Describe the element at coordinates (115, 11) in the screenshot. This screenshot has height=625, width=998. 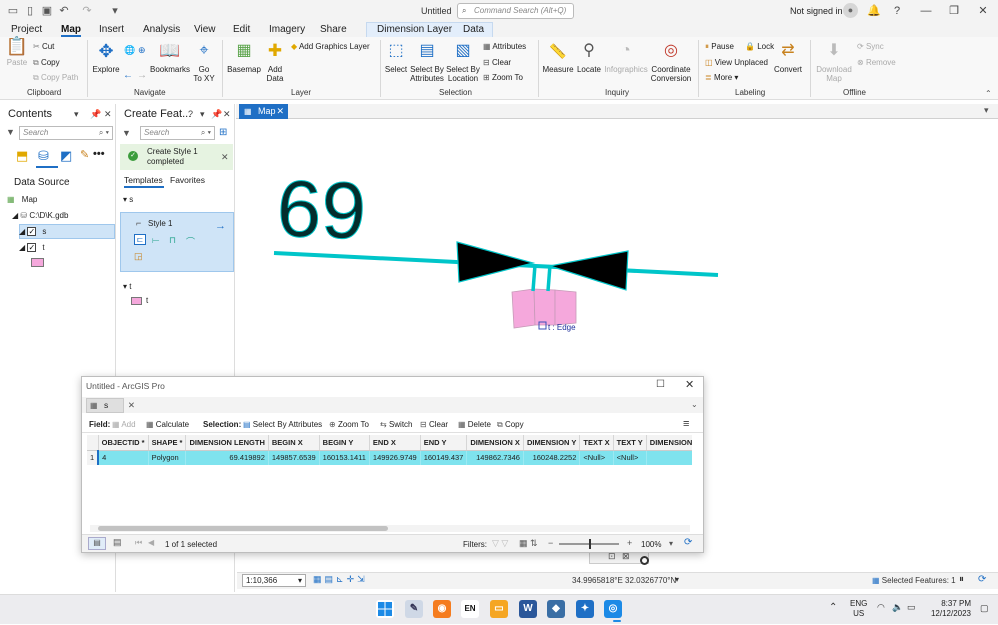
I see `customize-toolbar-icon: ▾` at that location.